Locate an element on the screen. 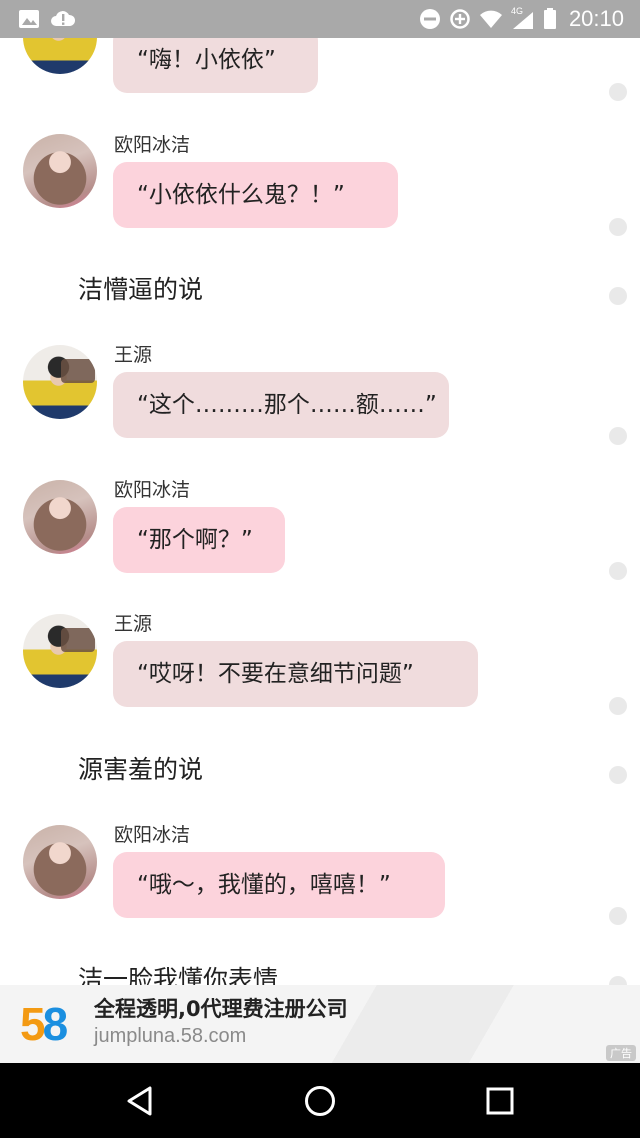  message-bubble: “哎呀！不要在意细节问题” is located at coordinates (295, 674).